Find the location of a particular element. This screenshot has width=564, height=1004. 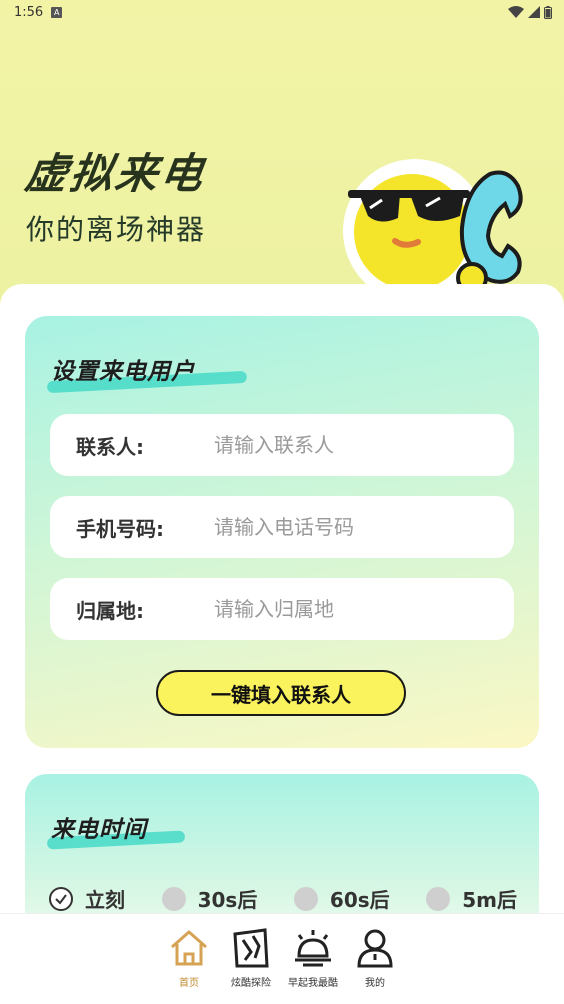

location-field: 归属地: is located at coordinates (282, 609).